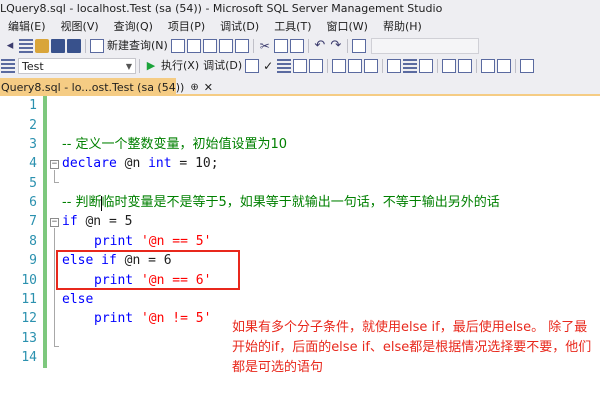 The height and width of the screenshot is (400, 600). I want to click on execute-icon: ▶, so click(151, 66).